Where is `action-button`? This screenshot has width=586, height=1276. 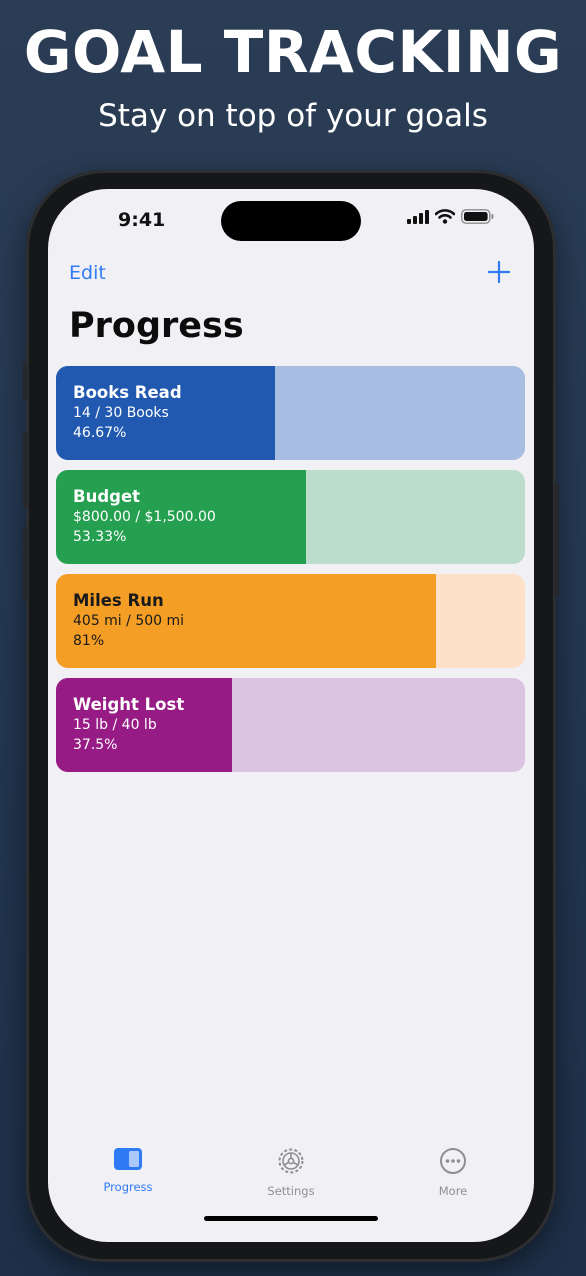 action-button is located at coordinates (25, 381).